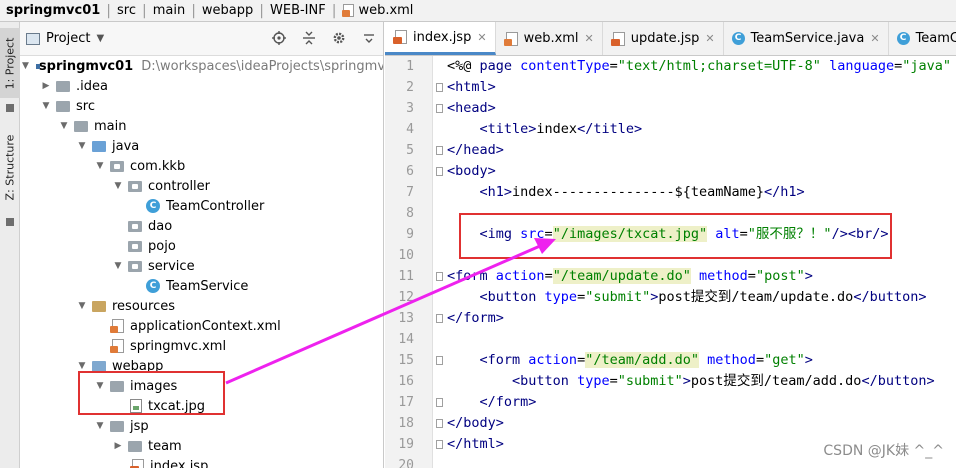 The height and width of the screenshot is (468, 956). What do you see at coordinates (53, 10) in the screenshot?
I see `breadcrumb-project: springmvc01` at bounding box center [53, 10].